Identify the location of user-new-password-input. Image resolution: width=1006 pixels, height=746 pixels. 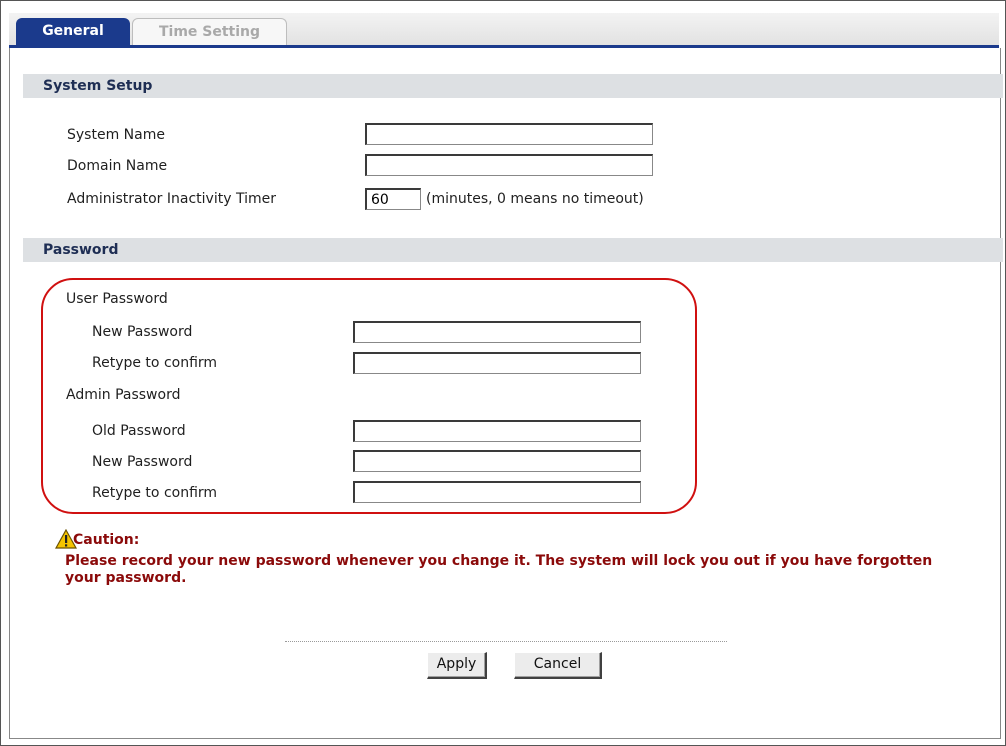
(497, 332).